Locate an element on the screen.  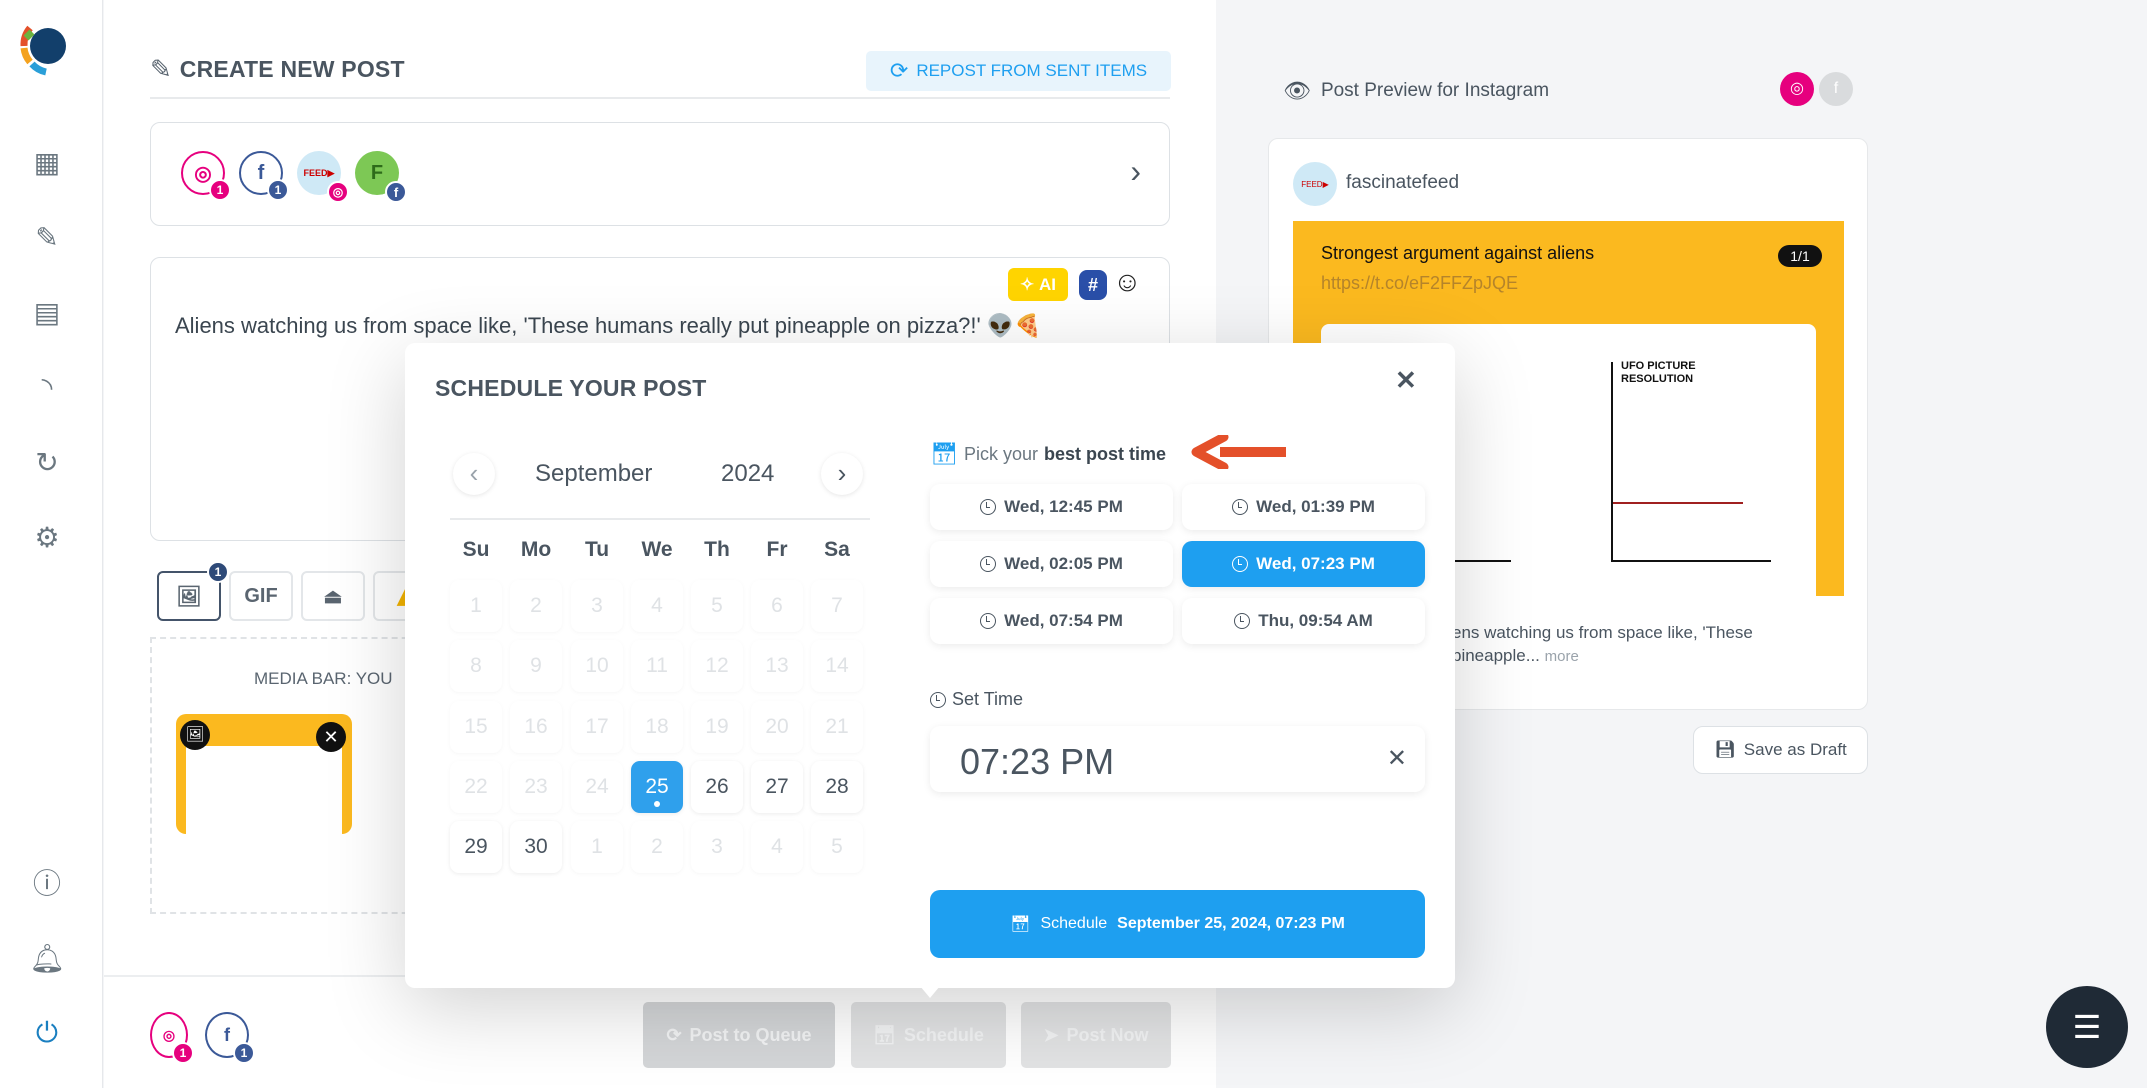
send-icon: ➤ is located at coordinates (1051, 1034).